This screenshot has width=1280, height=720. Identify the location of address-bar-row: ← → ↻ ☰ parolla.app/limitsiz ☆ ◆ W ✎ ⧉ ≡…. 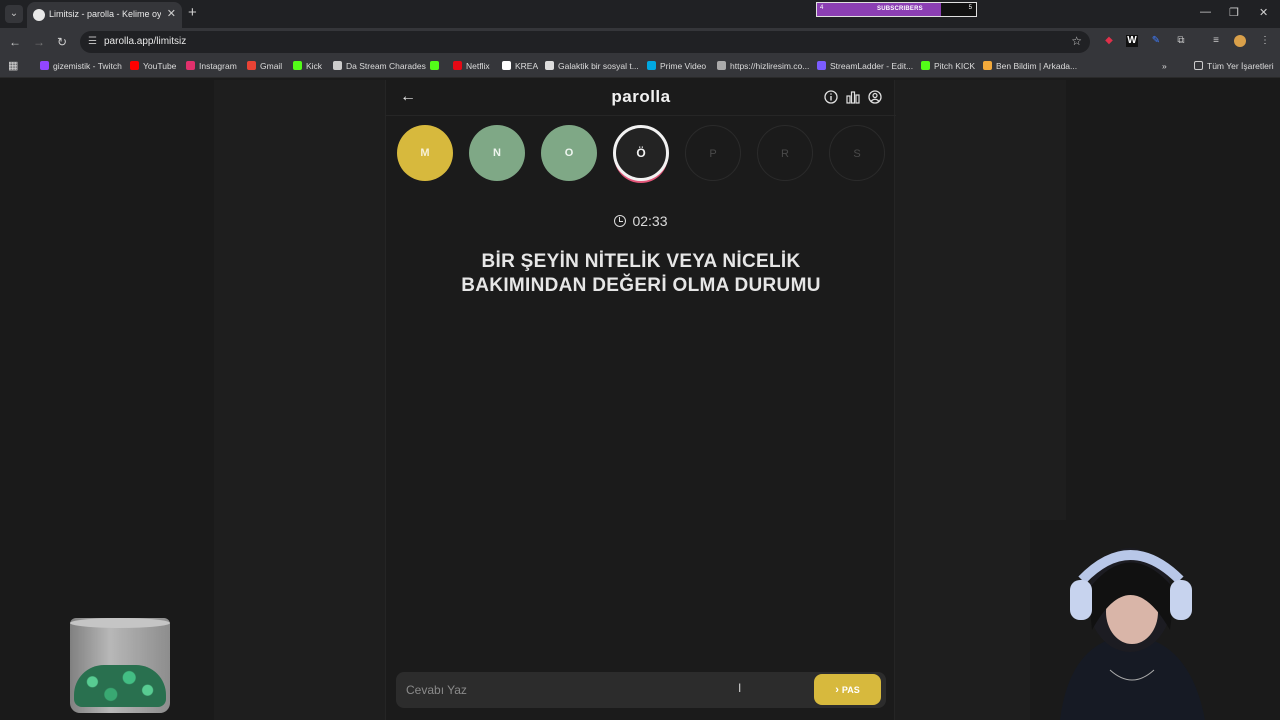
(640, 42).